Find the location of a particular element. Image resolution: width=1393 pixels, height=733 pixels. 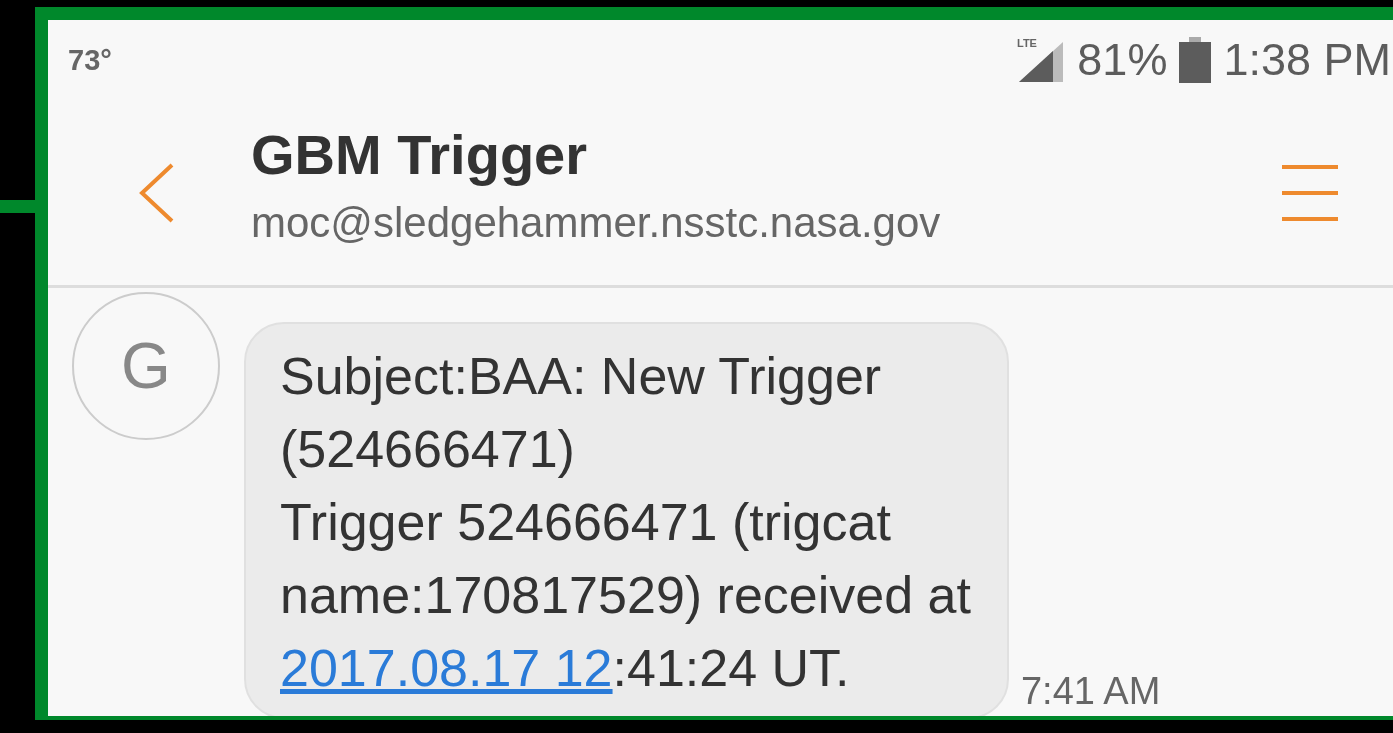

back-icon is located at coordinates (157, 192).